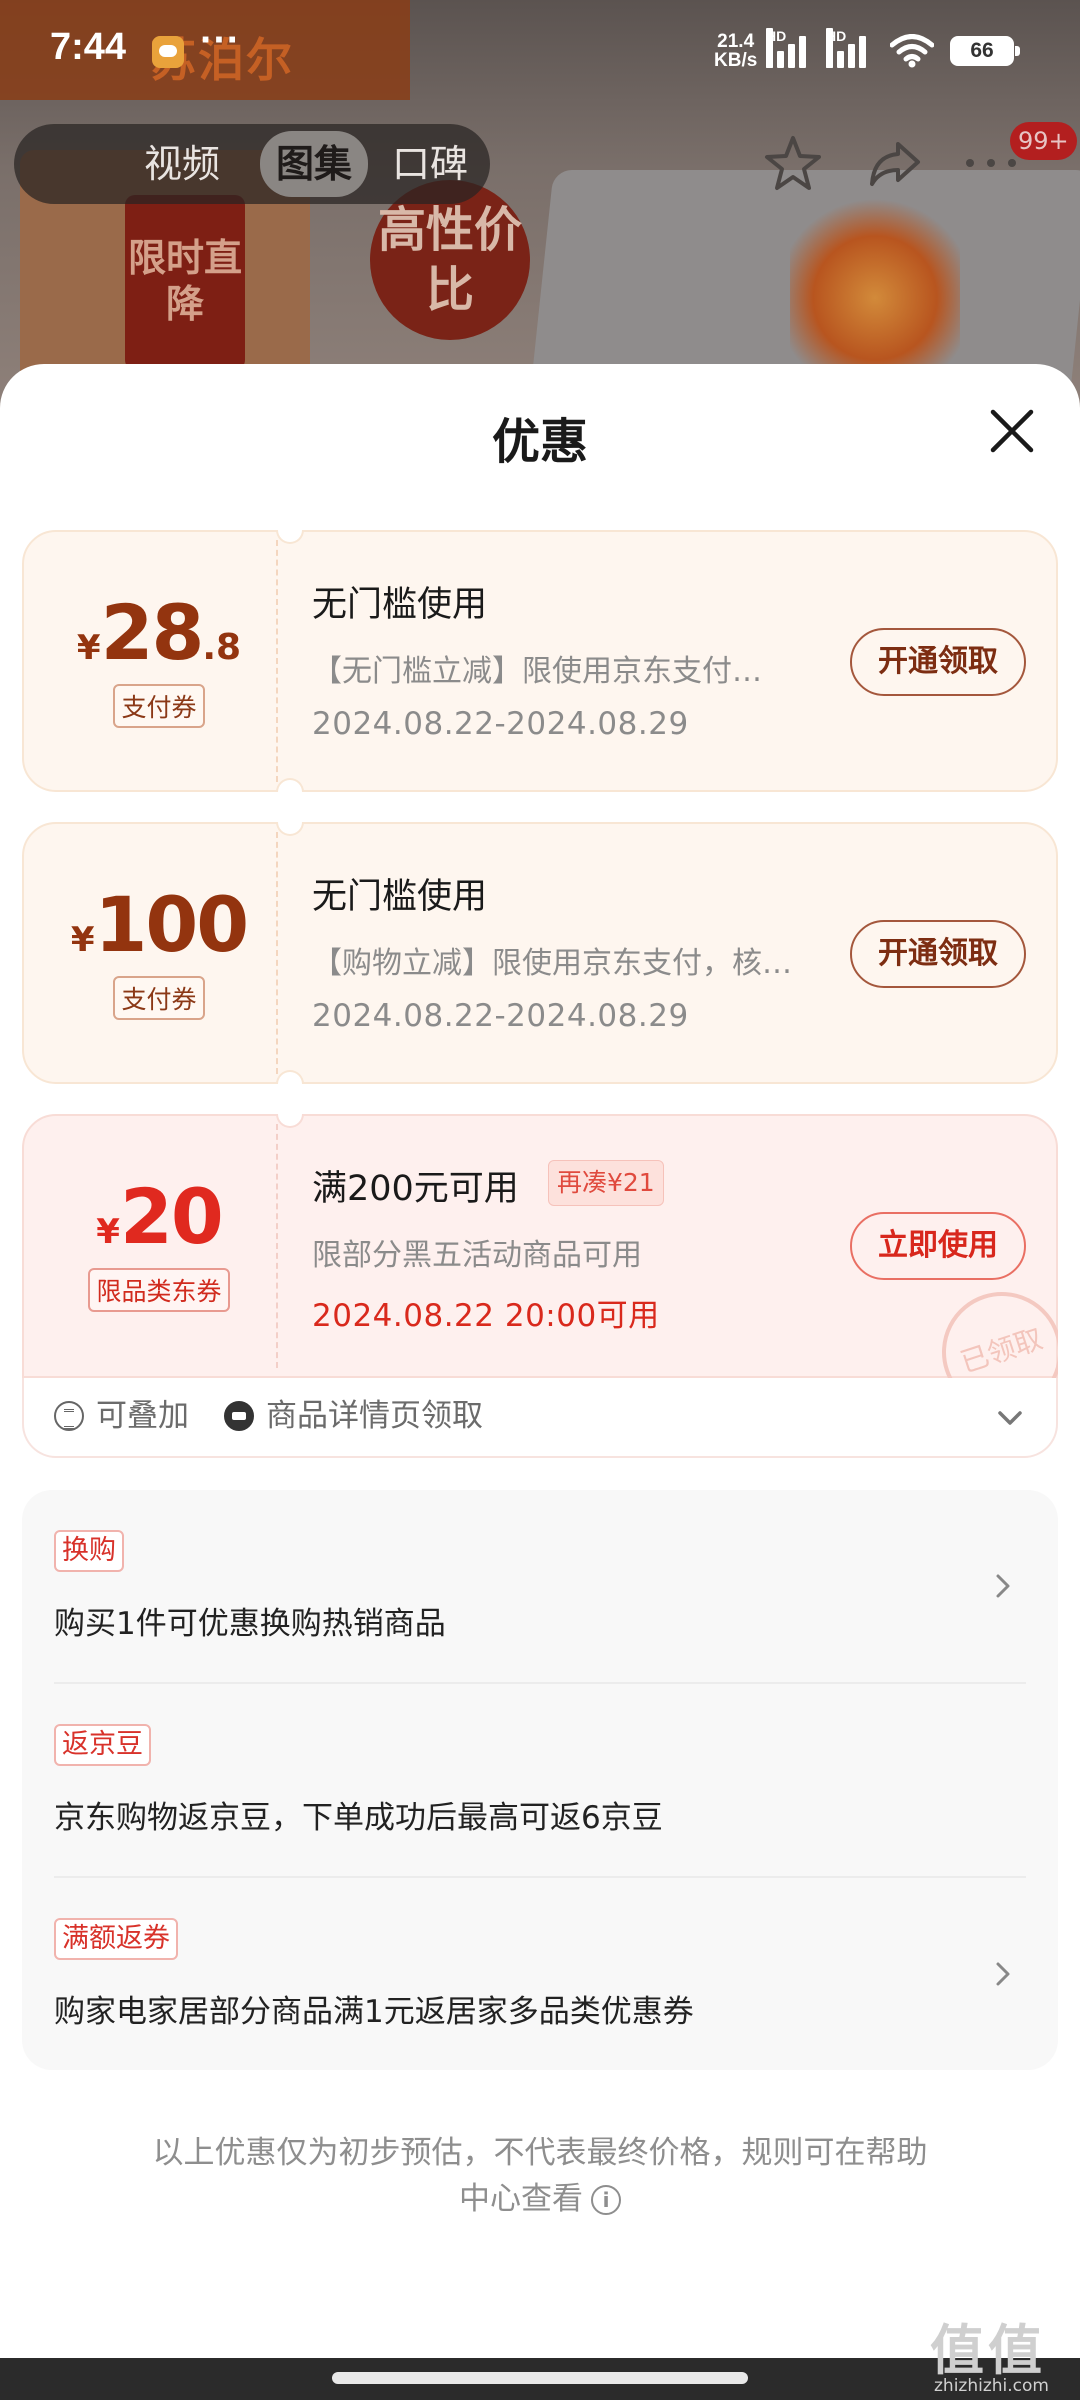 The image size is (1080, 2400). I want to click on coupon-amount: ¥28.8, so click(159, 632).